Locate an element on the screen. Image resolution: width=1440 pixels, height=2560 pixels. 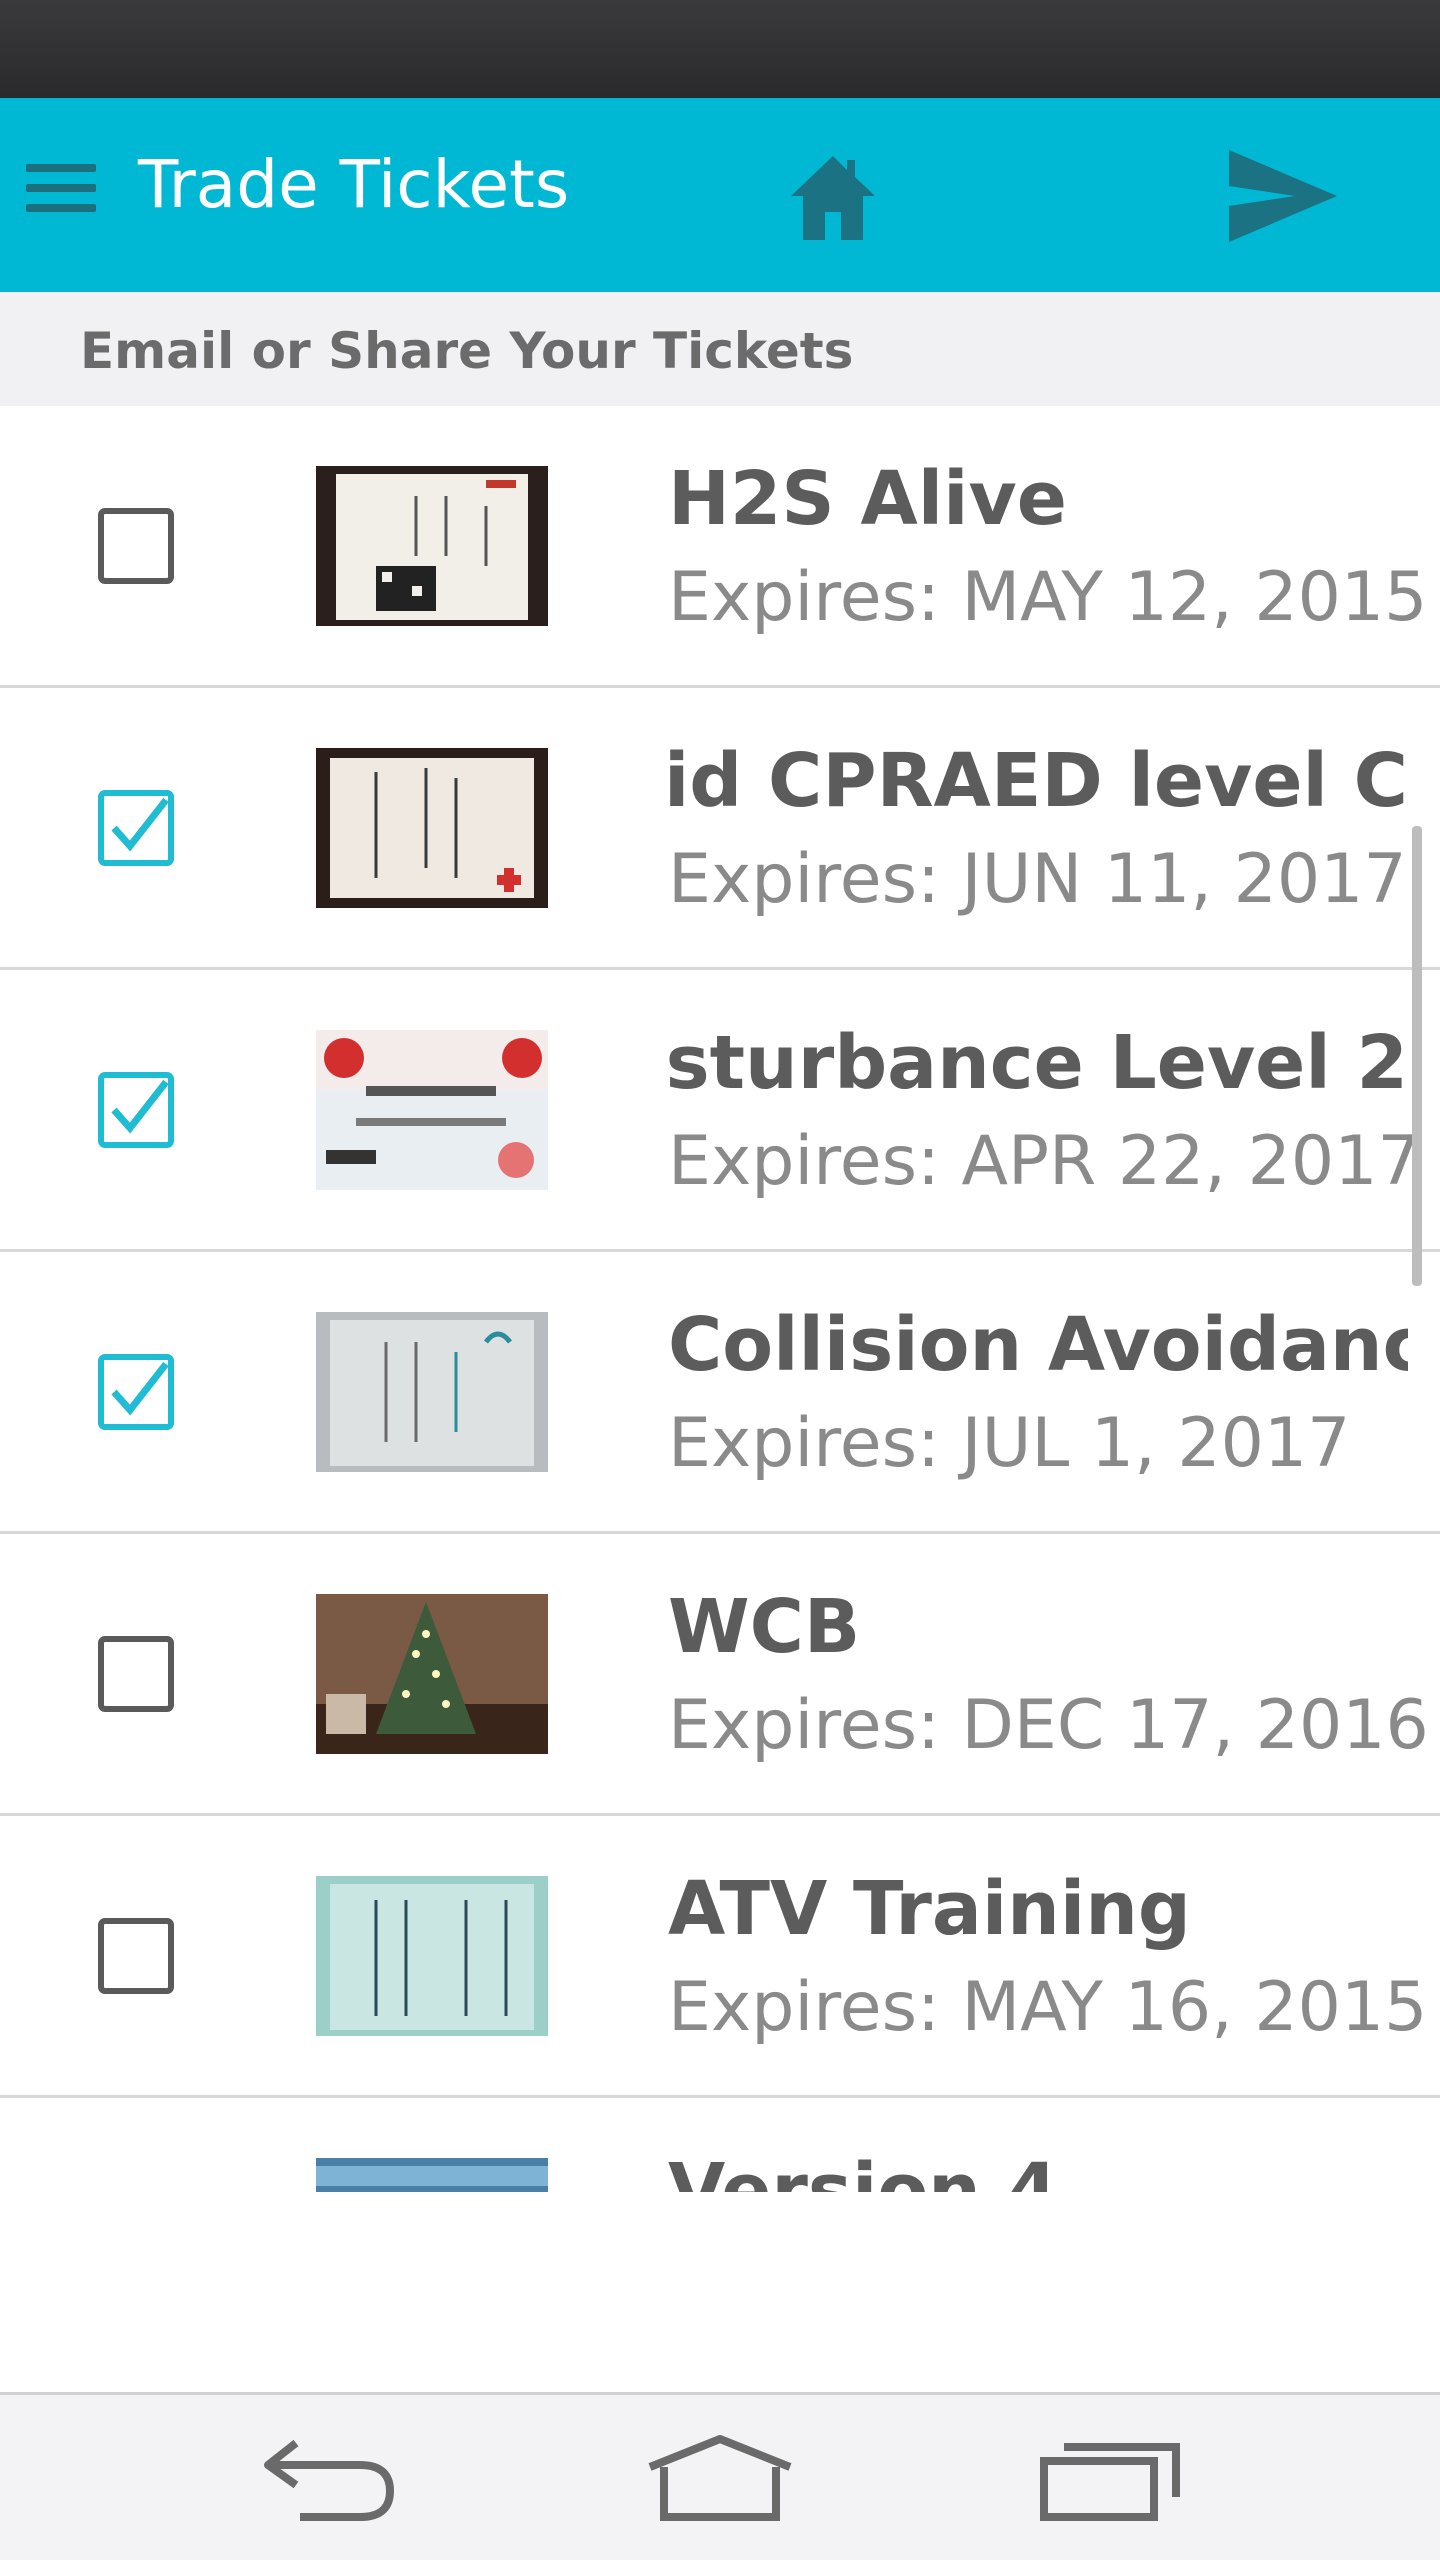
ticket-expiry: Expires: JUL 1, 2017 is located at coordinates (1009, 1443).